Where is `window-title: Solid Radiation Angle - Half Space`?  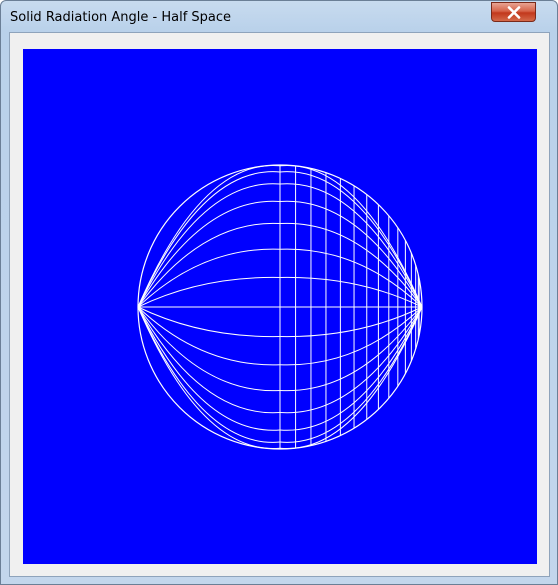
window-title: Solid Radiation Angle - Half Space is located at coordinates (121, 17).